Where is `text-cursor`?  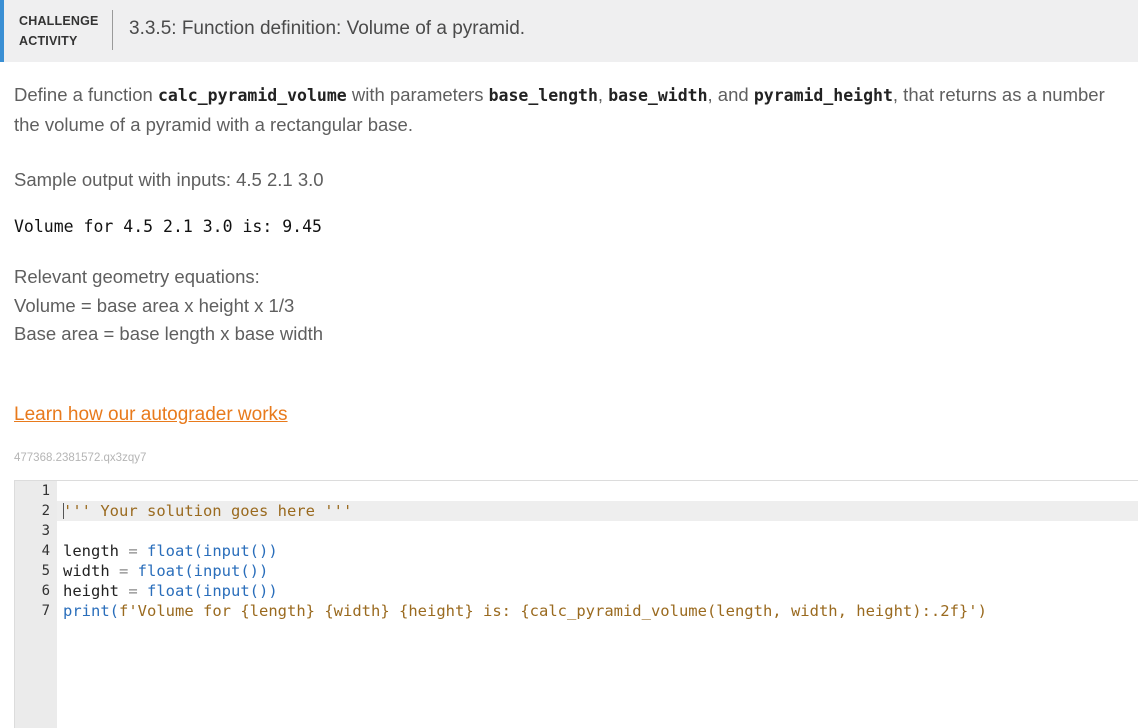 text-cursor is located at coordinates (63, 511).